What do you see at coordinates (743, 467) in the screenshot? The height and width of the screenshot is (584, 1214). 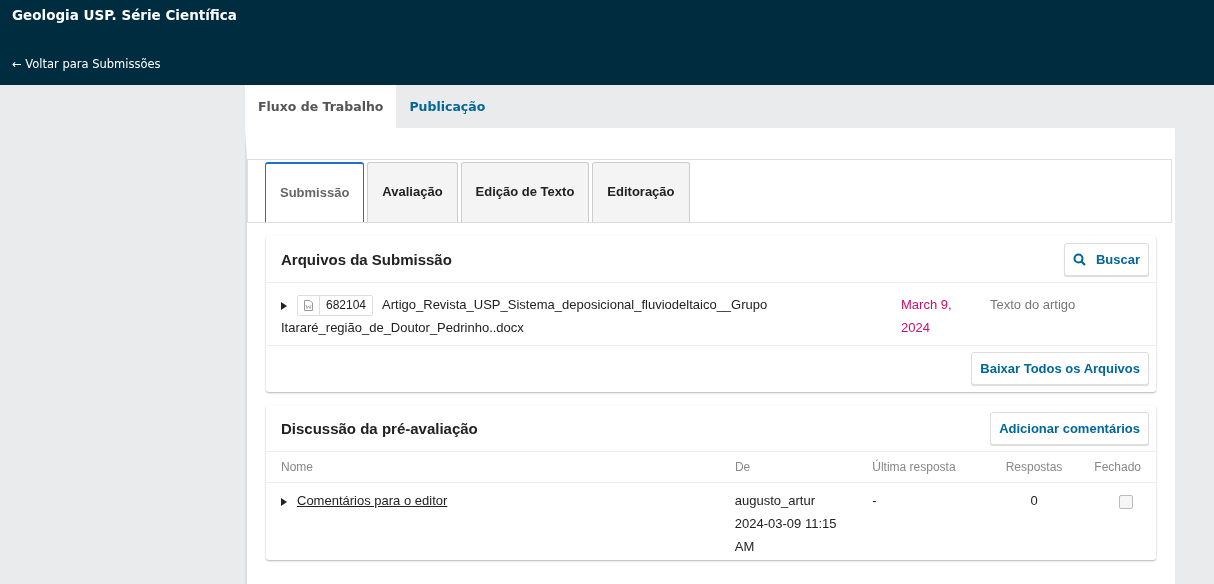 I see `column-header: De` at bounding box center [743, 467].